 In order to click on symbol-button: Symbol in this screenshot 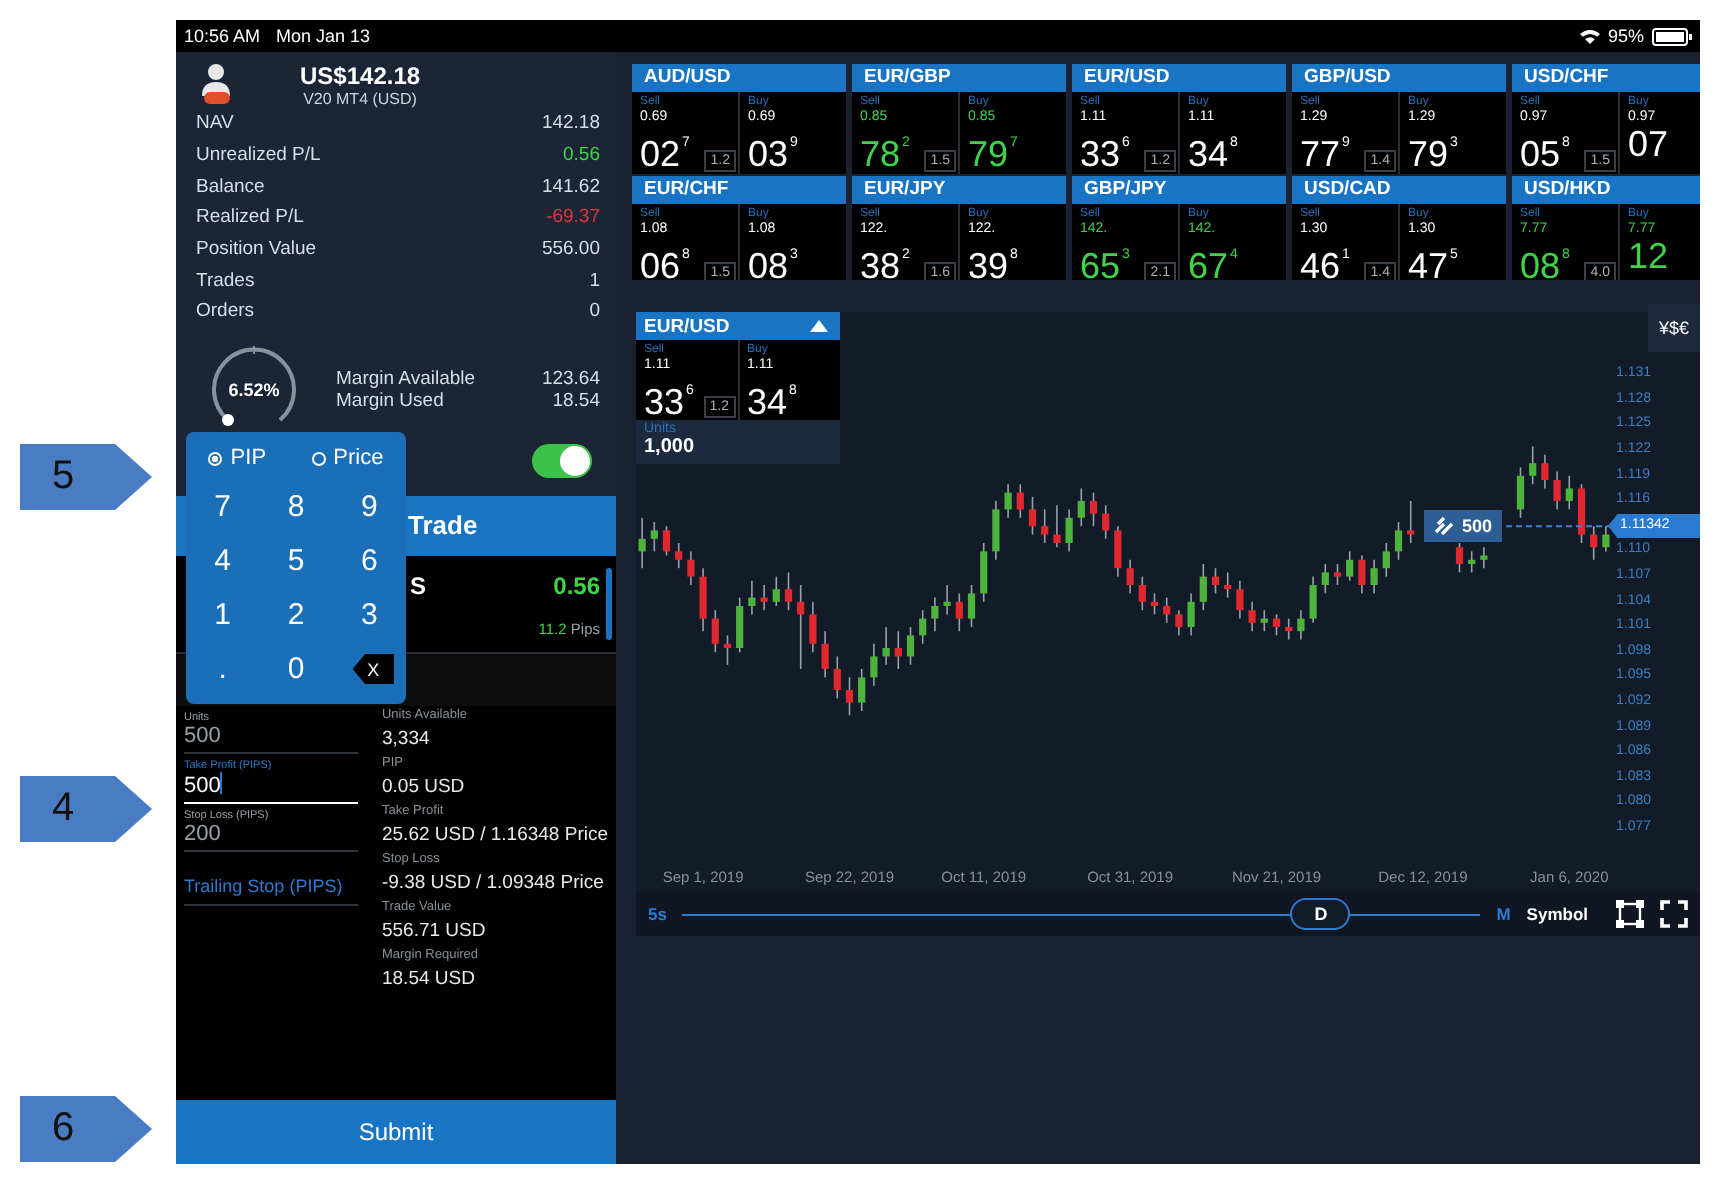, I will do `click(1557, 914)`.